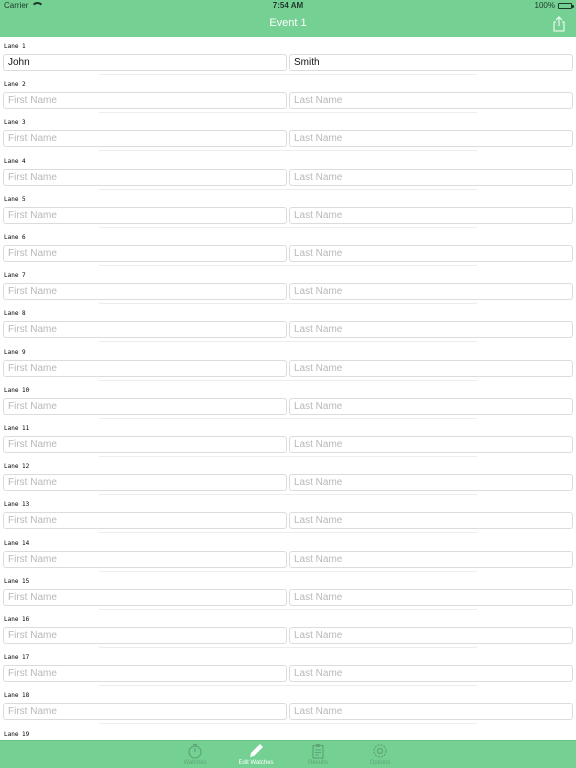 This screenshot has width=576, height=768. I want to click on lane-label: Lane 9, so click(15, 352).